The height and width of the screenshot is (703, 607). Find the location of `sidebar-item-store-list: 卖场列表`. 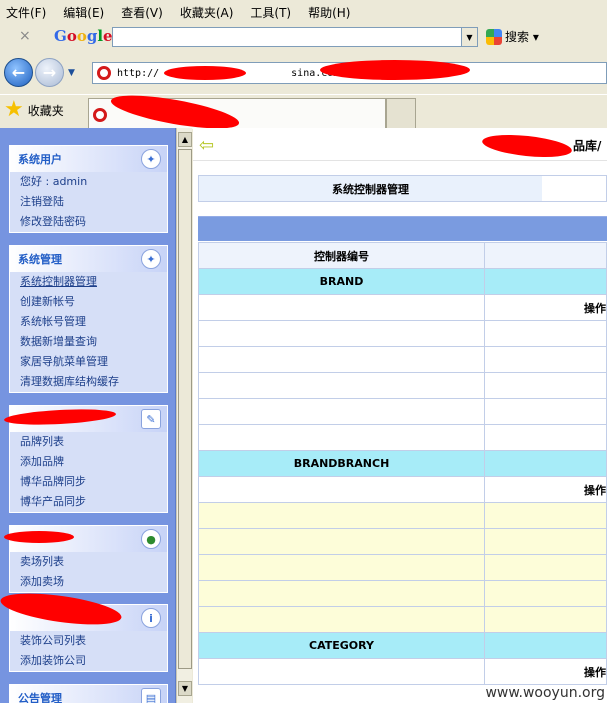

sidebar-item-store-list: 卖场列表 is located at coordinates (88, 562).